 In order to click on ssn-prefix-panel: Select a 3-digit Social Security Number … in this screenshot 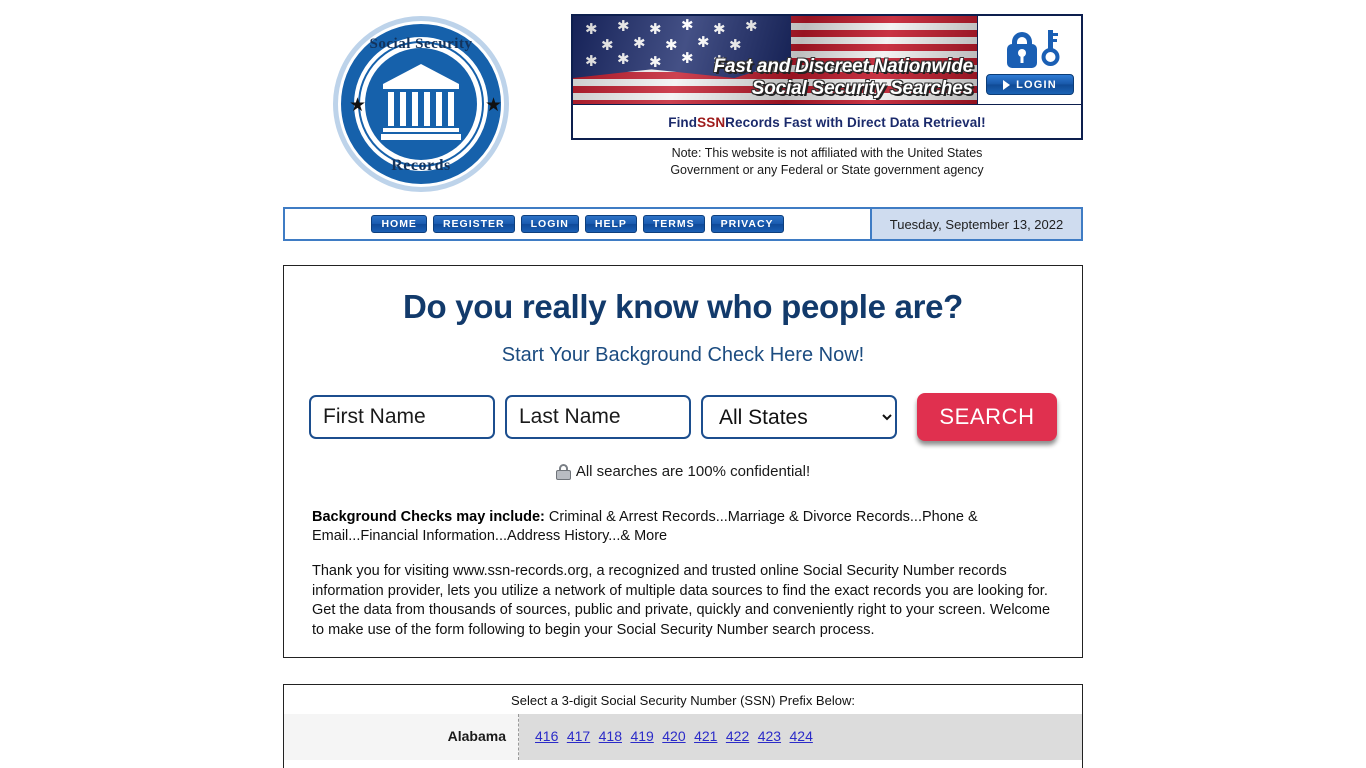, I will do `click(683, 726)`.